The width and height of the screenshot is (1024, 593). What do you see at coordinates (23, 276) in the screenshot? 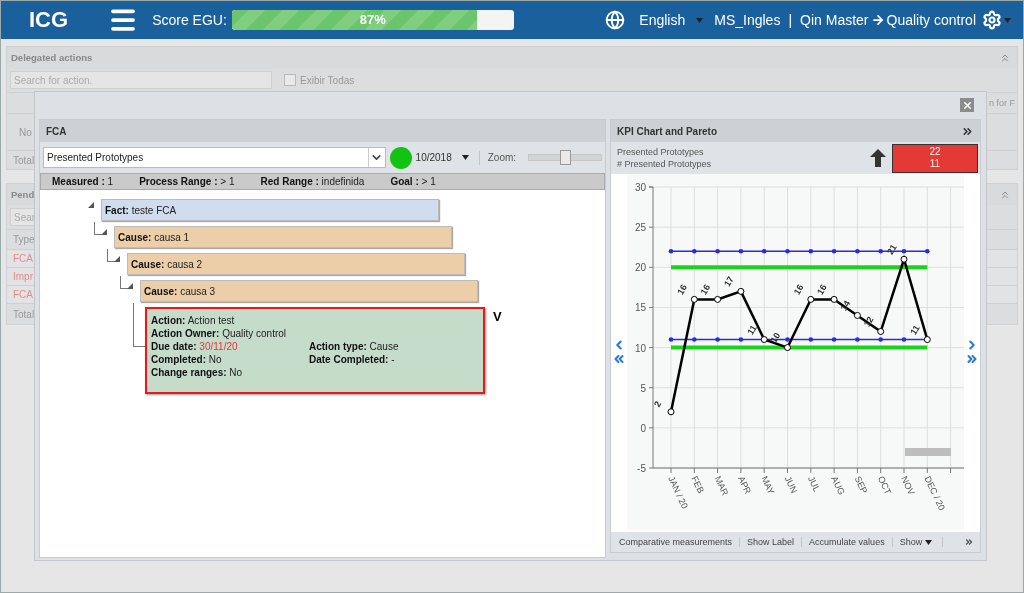
I see `table-cell: Impr` at bounding box center [23, 276].